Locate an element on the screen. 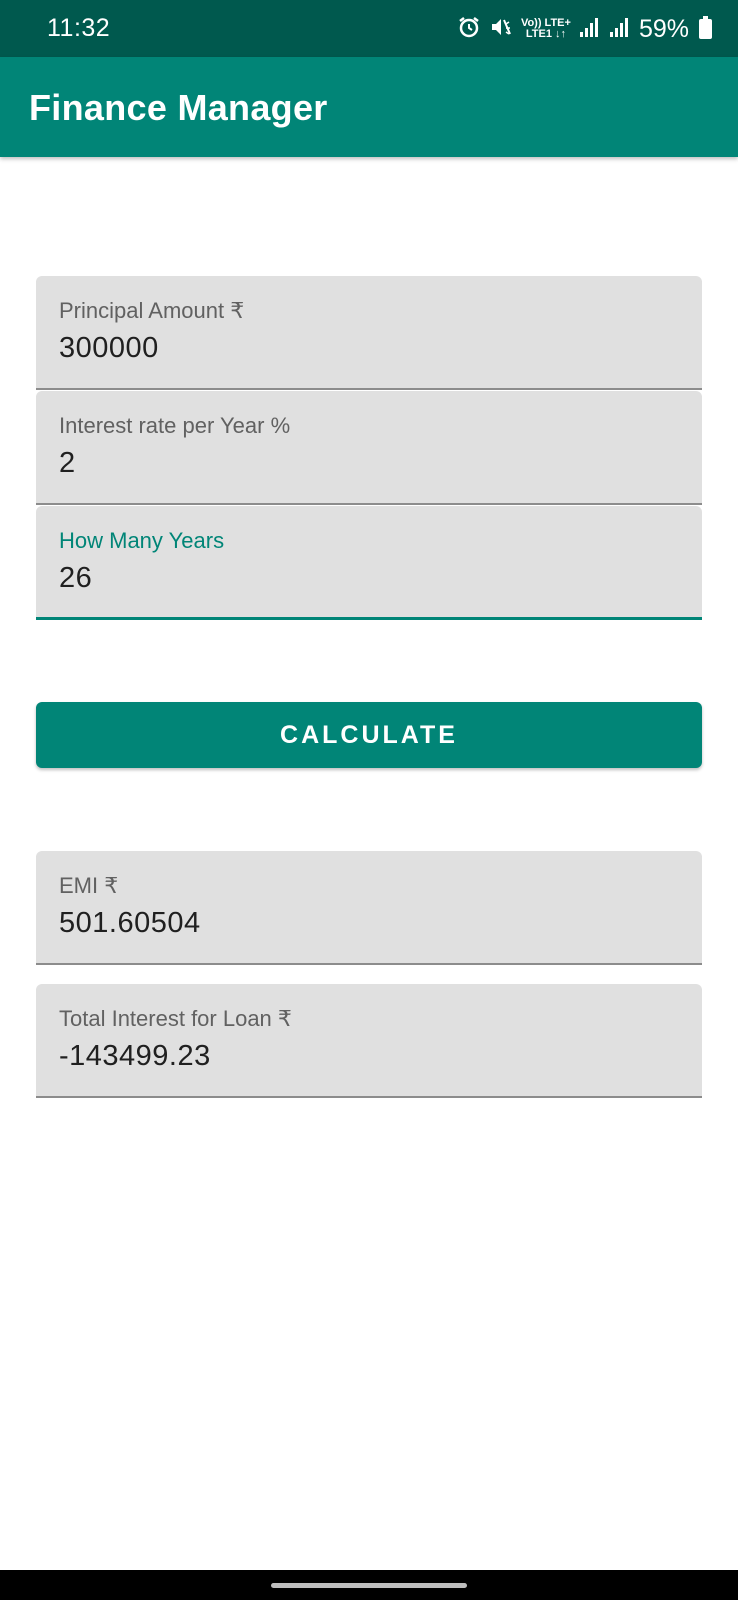  interest-rate-label: Interest rate per Year % is located at coordinates (175, 425).